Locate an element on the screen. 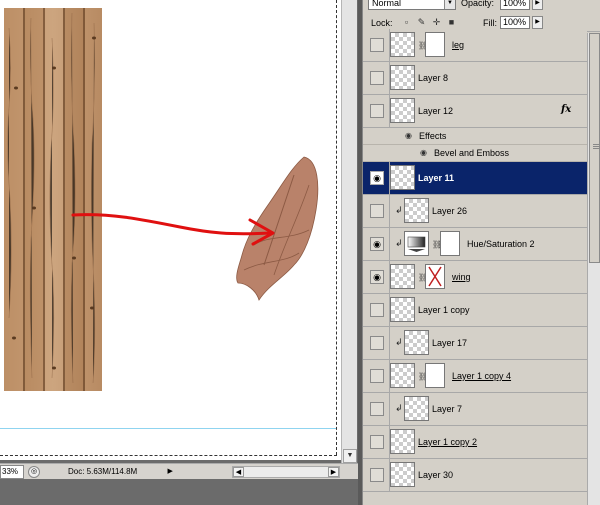 The image size is (600, 505). layer-name: leg is located at coordinates (458, 45).